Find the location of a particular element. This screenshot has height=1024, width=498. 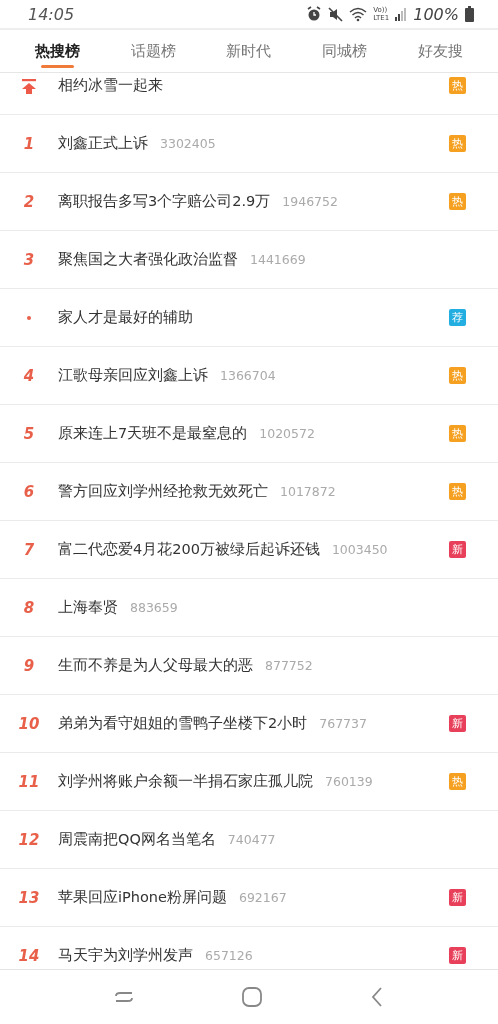

search-count: 1366704 is located at coordinates (248, 375).